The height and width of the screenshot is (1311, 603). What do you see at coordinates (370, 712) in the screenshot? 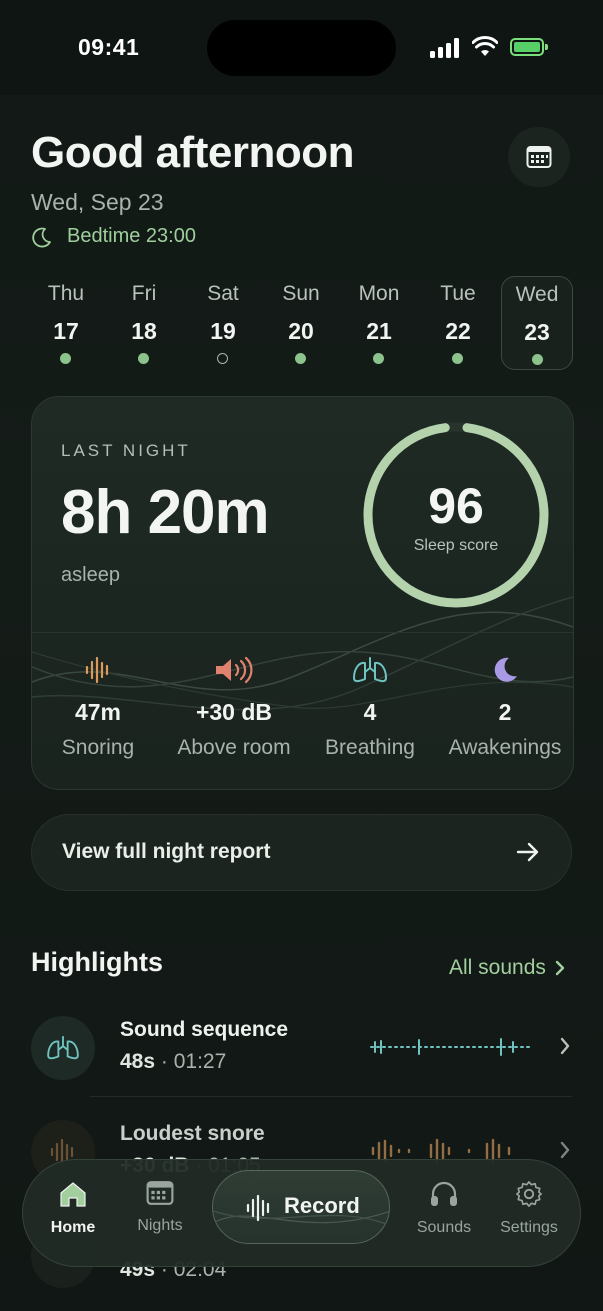
I see `stat-value: 4` at bounding box center [370, 712].